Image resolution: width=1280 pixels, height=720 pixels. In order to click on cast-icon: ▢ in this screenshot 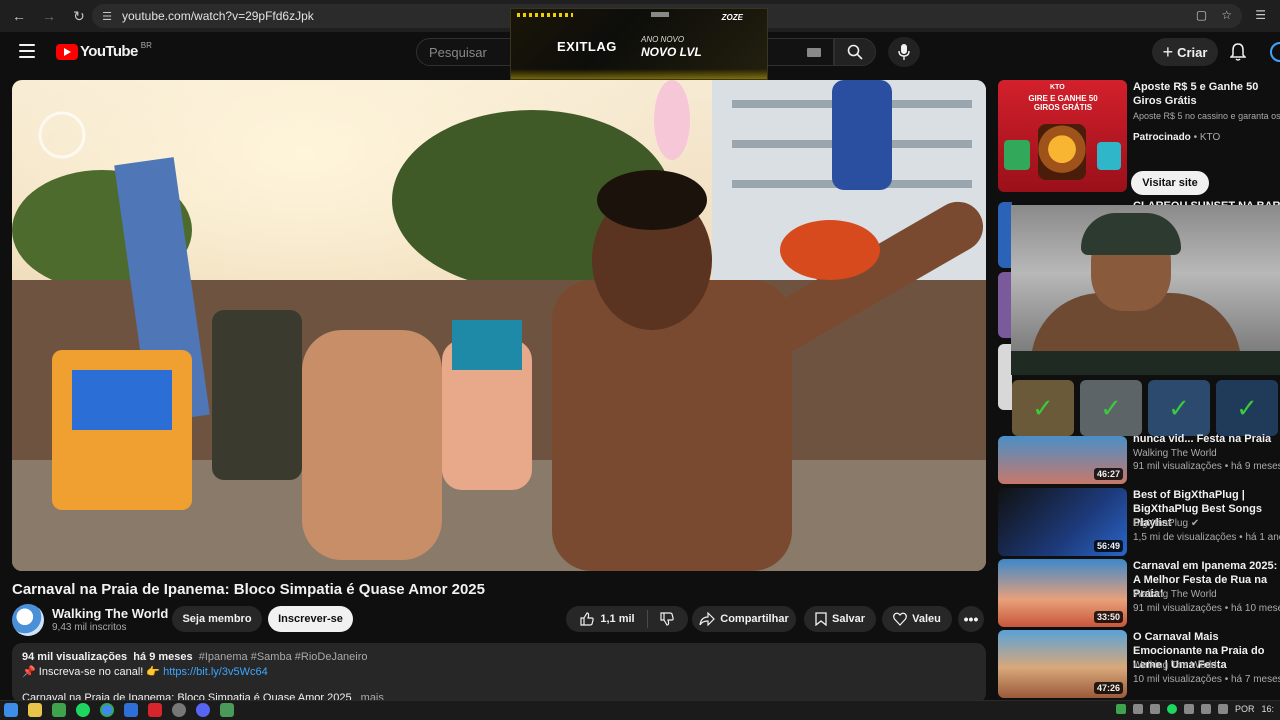, I will do `click(1201, 15)`.